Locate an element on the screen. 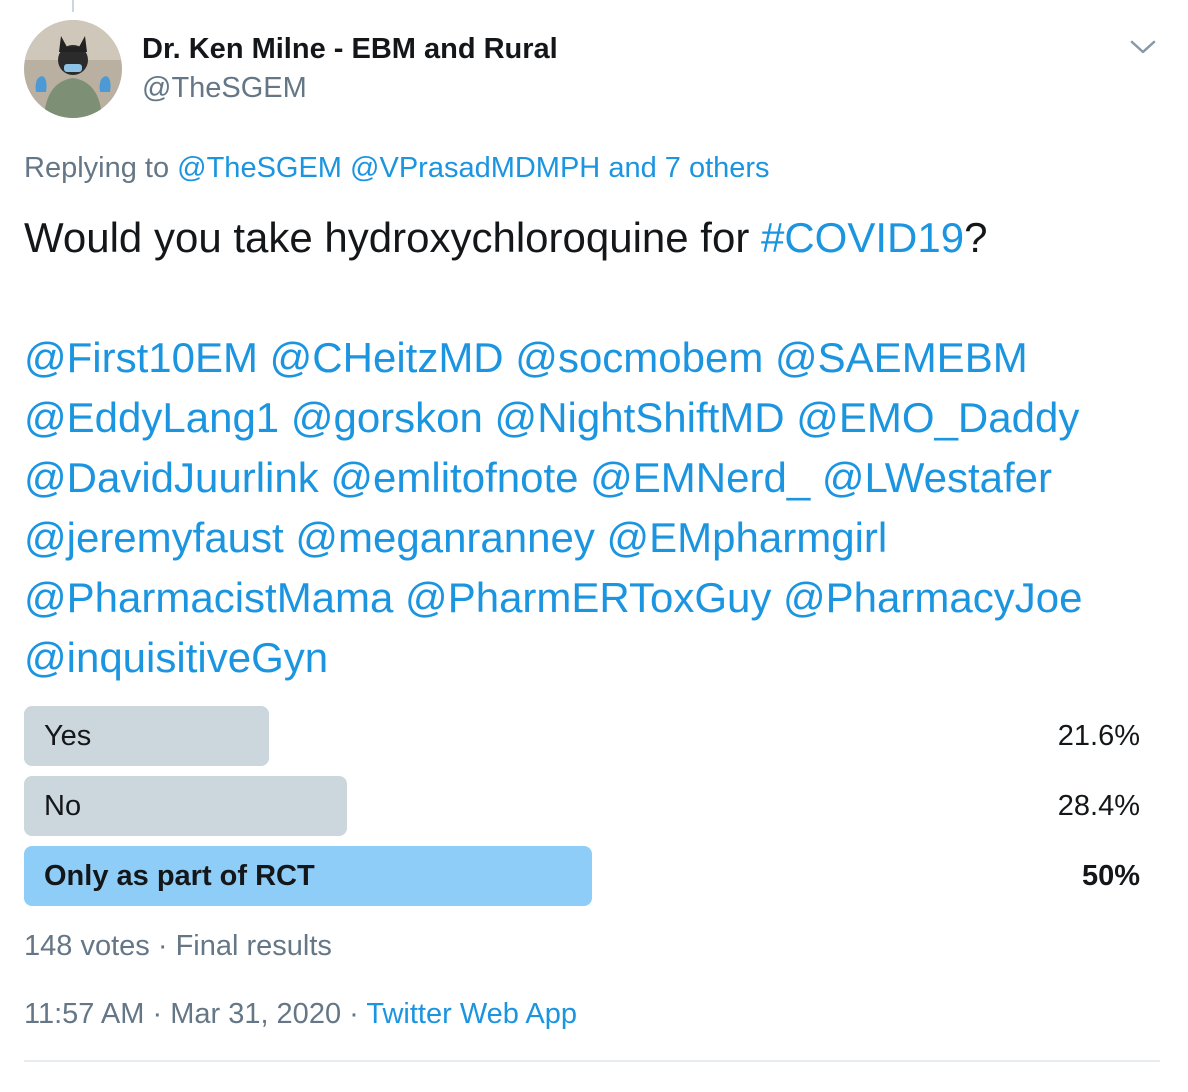 This screenshot has height=1092, width=1188. mention-line: @First10EM @CHeitzMD @socmobem @SAEMEBM is located at coordinates (599, 358).